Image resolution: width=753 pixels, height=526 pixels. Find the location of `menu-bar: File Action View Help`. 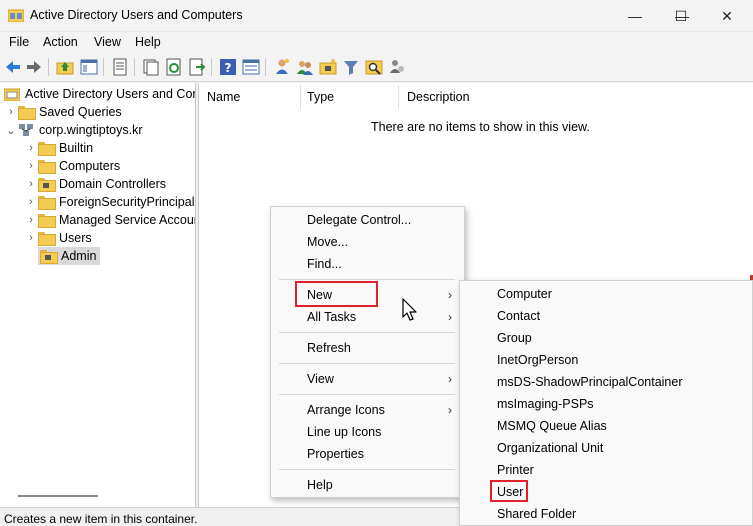

menu-bar: File Action View Help is located at coordinates (376, 42).